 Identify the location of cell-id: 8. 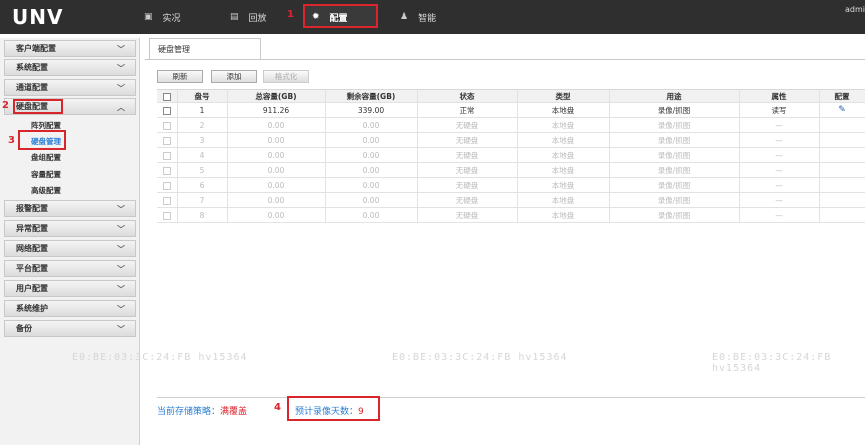
(202, 215).